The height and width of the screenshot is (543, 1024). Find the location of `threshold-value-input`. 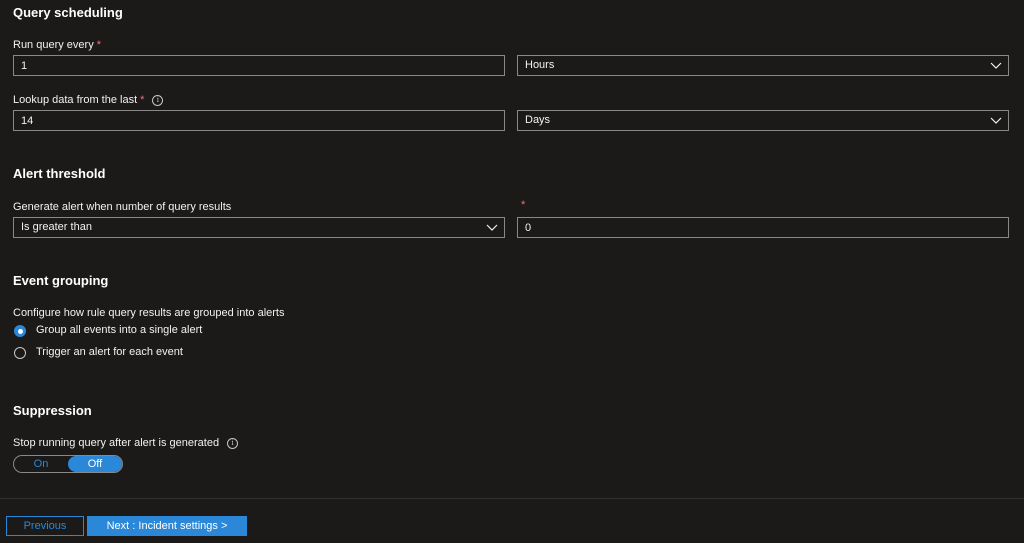

threshold-value-input is located at coordinates (763, 227).